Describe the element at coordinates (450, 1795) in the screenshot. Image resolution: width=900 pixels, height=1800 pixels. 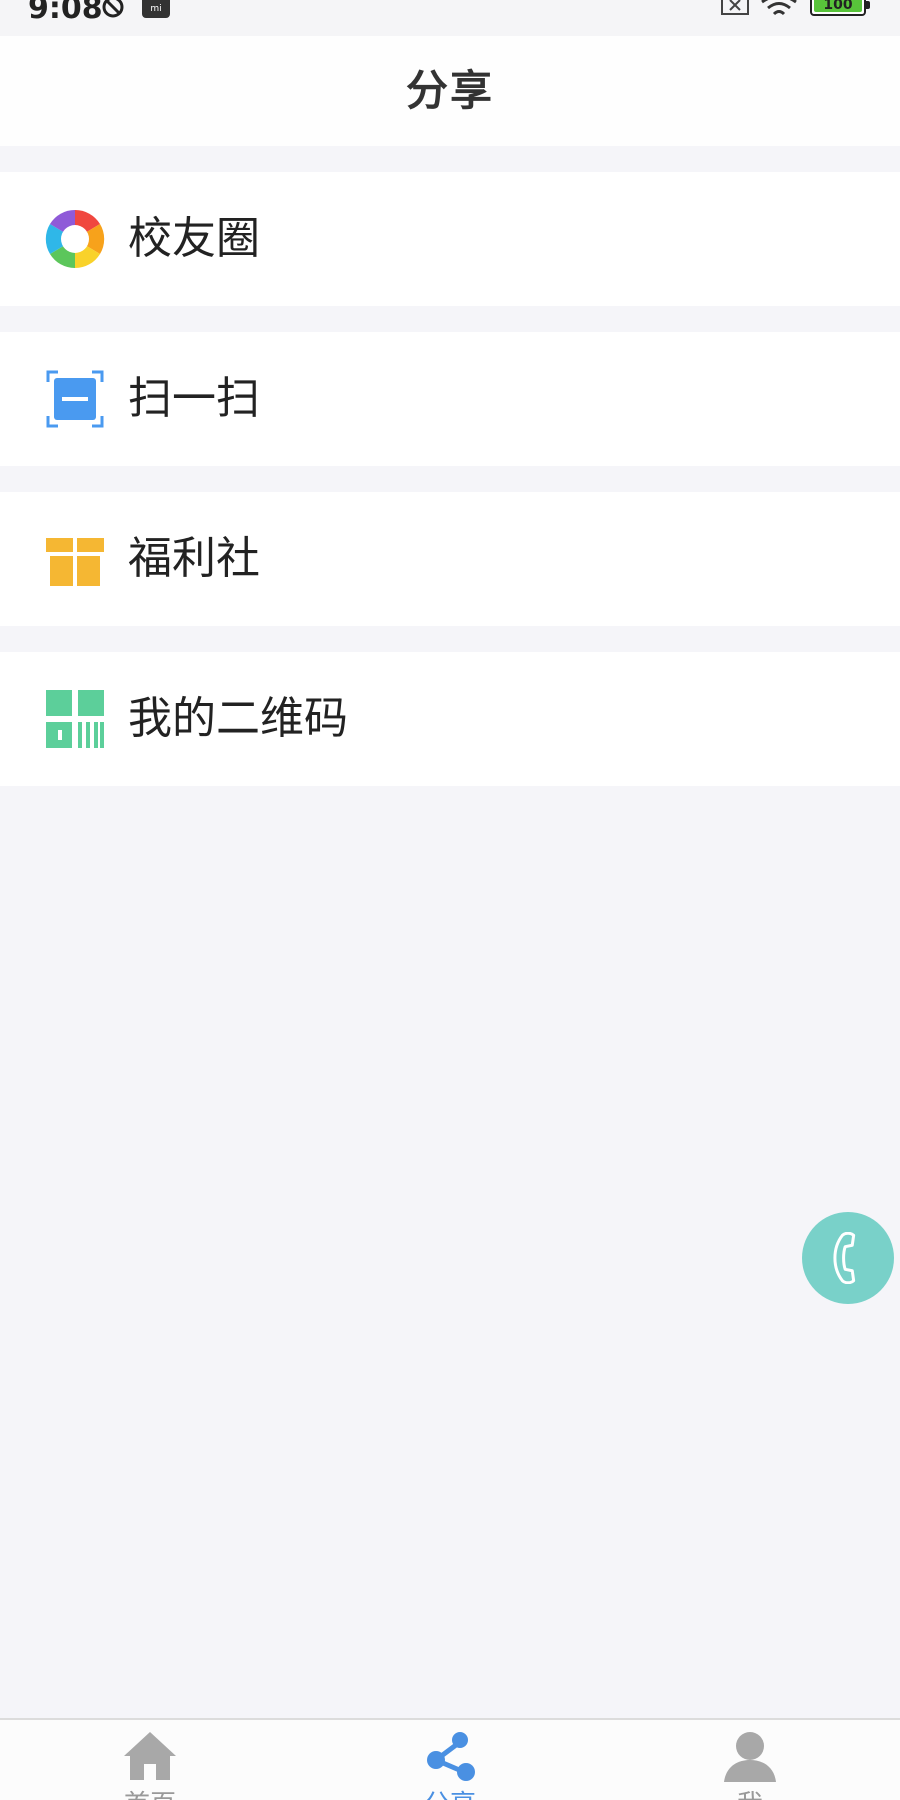
I see `tab-label: 分享` at that location.